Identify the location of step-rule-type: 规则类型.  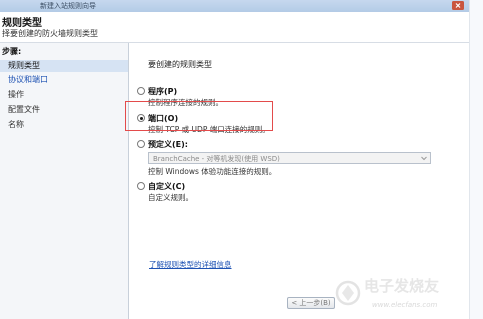
(64, 66).